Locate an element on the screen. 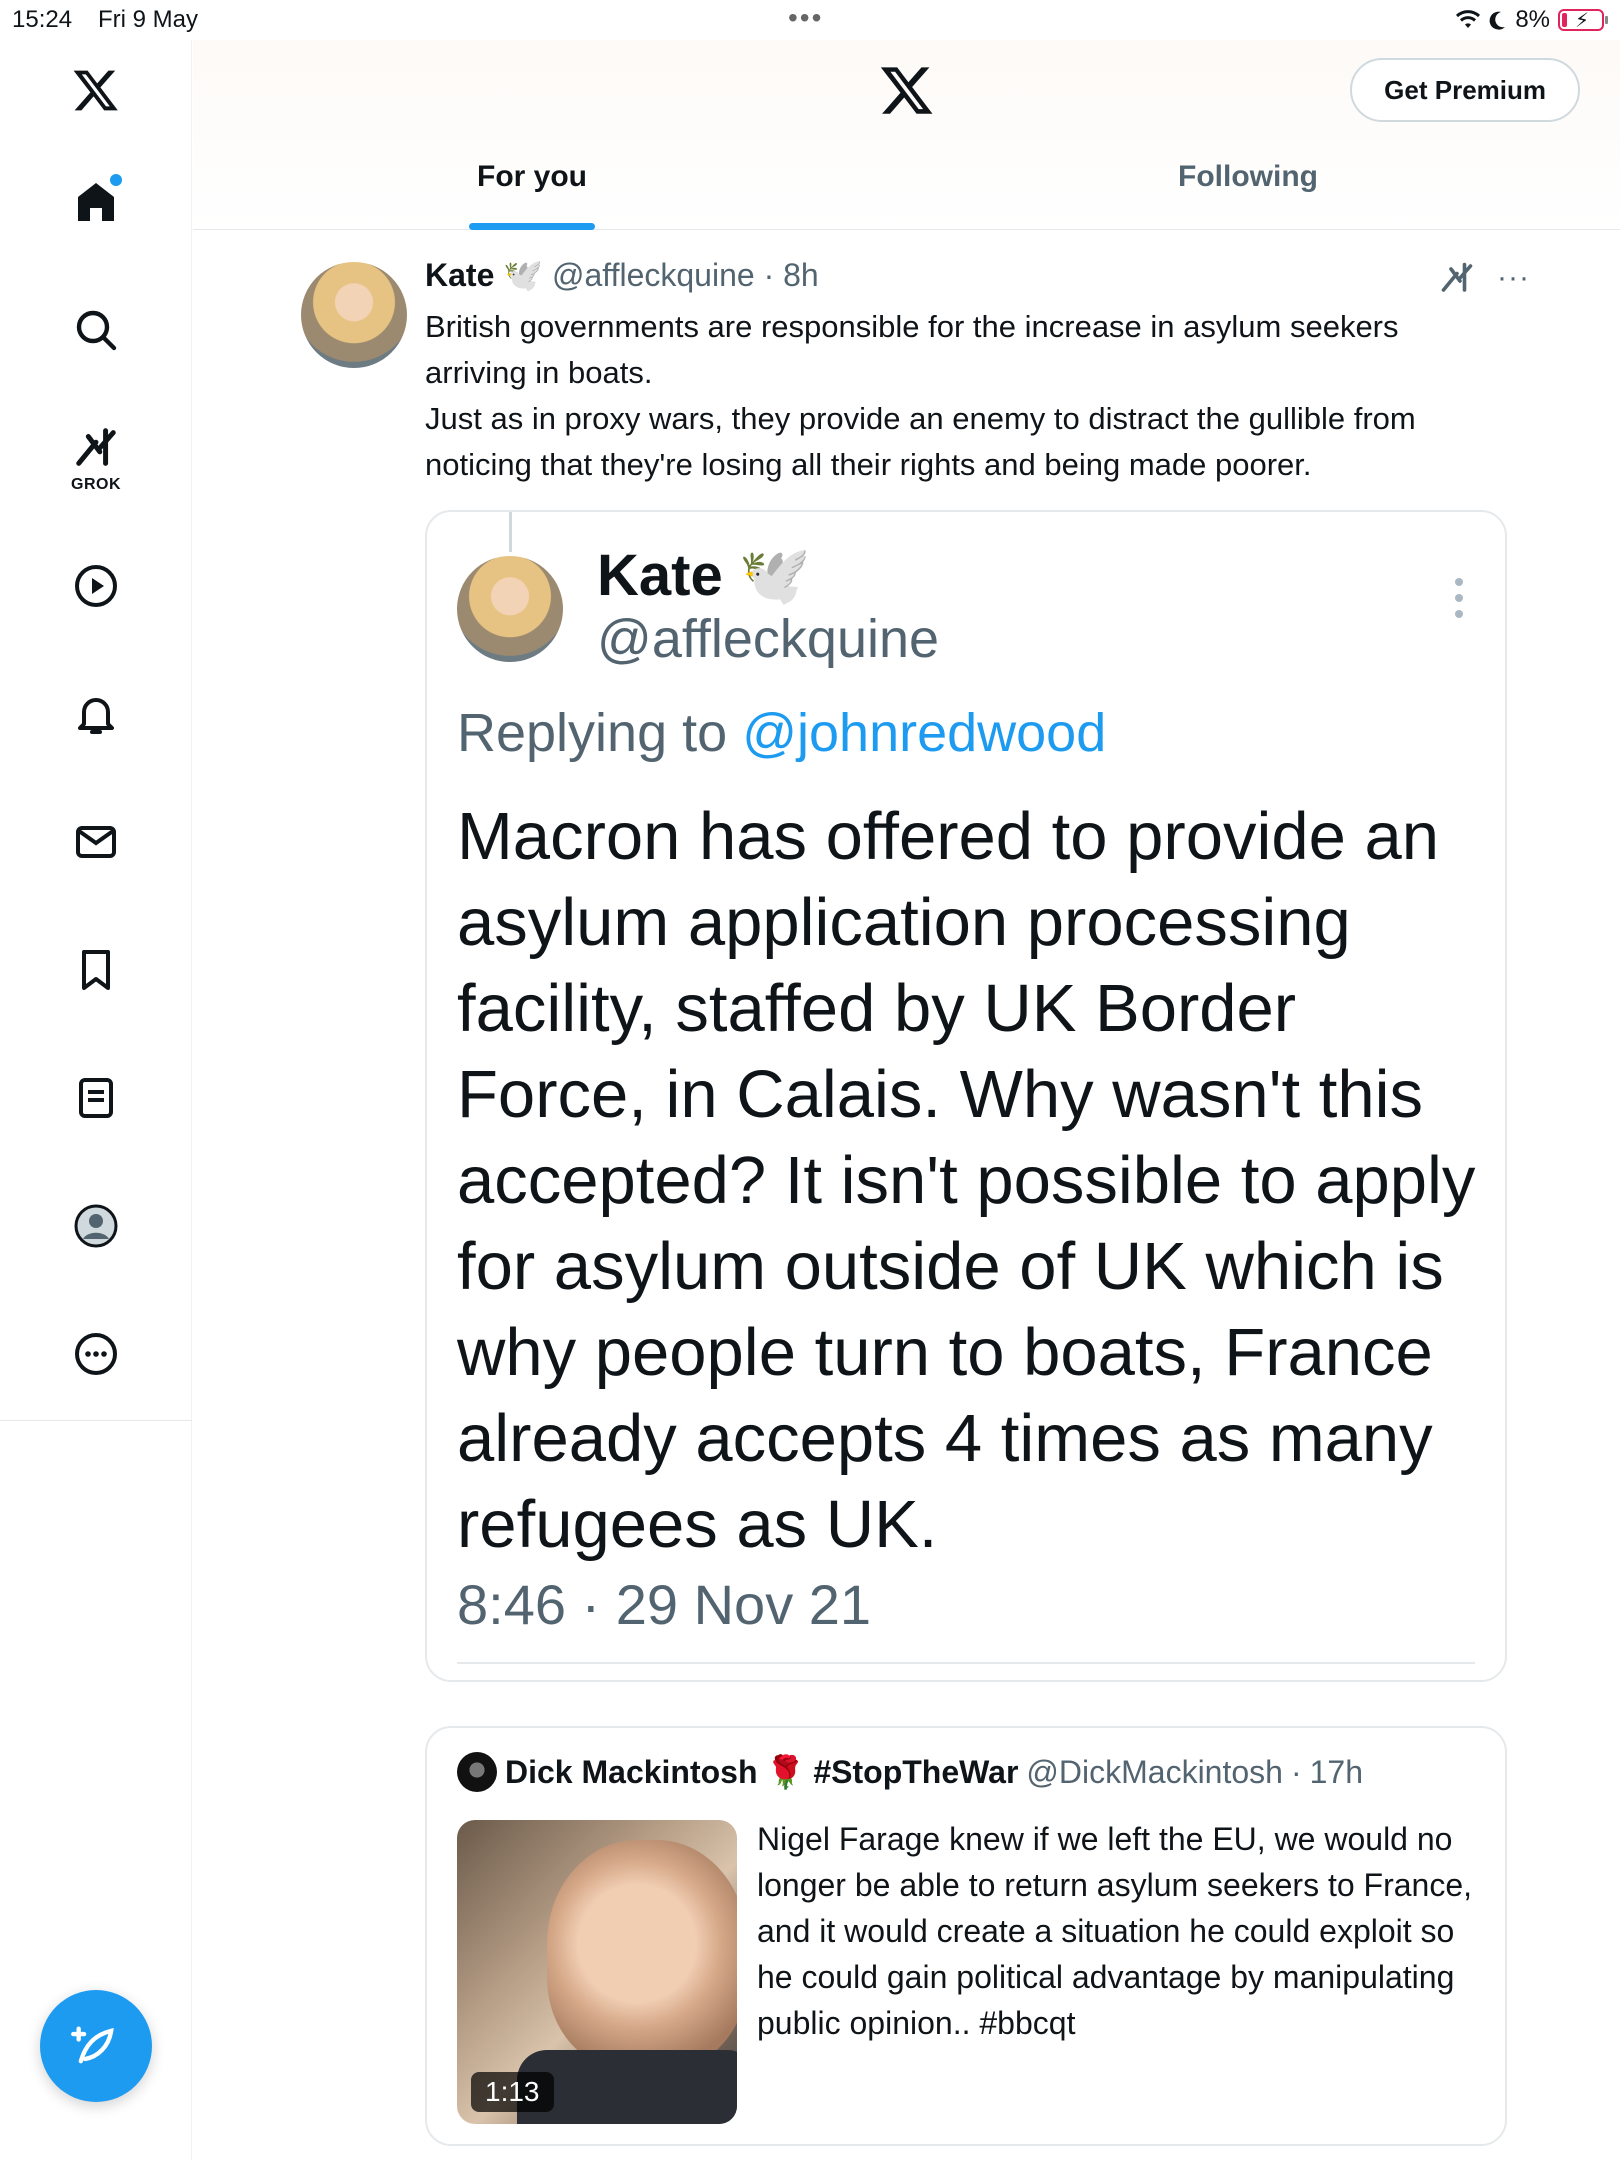 The image size is (1620, 2160). replying-to: Replying to @johnredwood is located at coordinates (781, 733).